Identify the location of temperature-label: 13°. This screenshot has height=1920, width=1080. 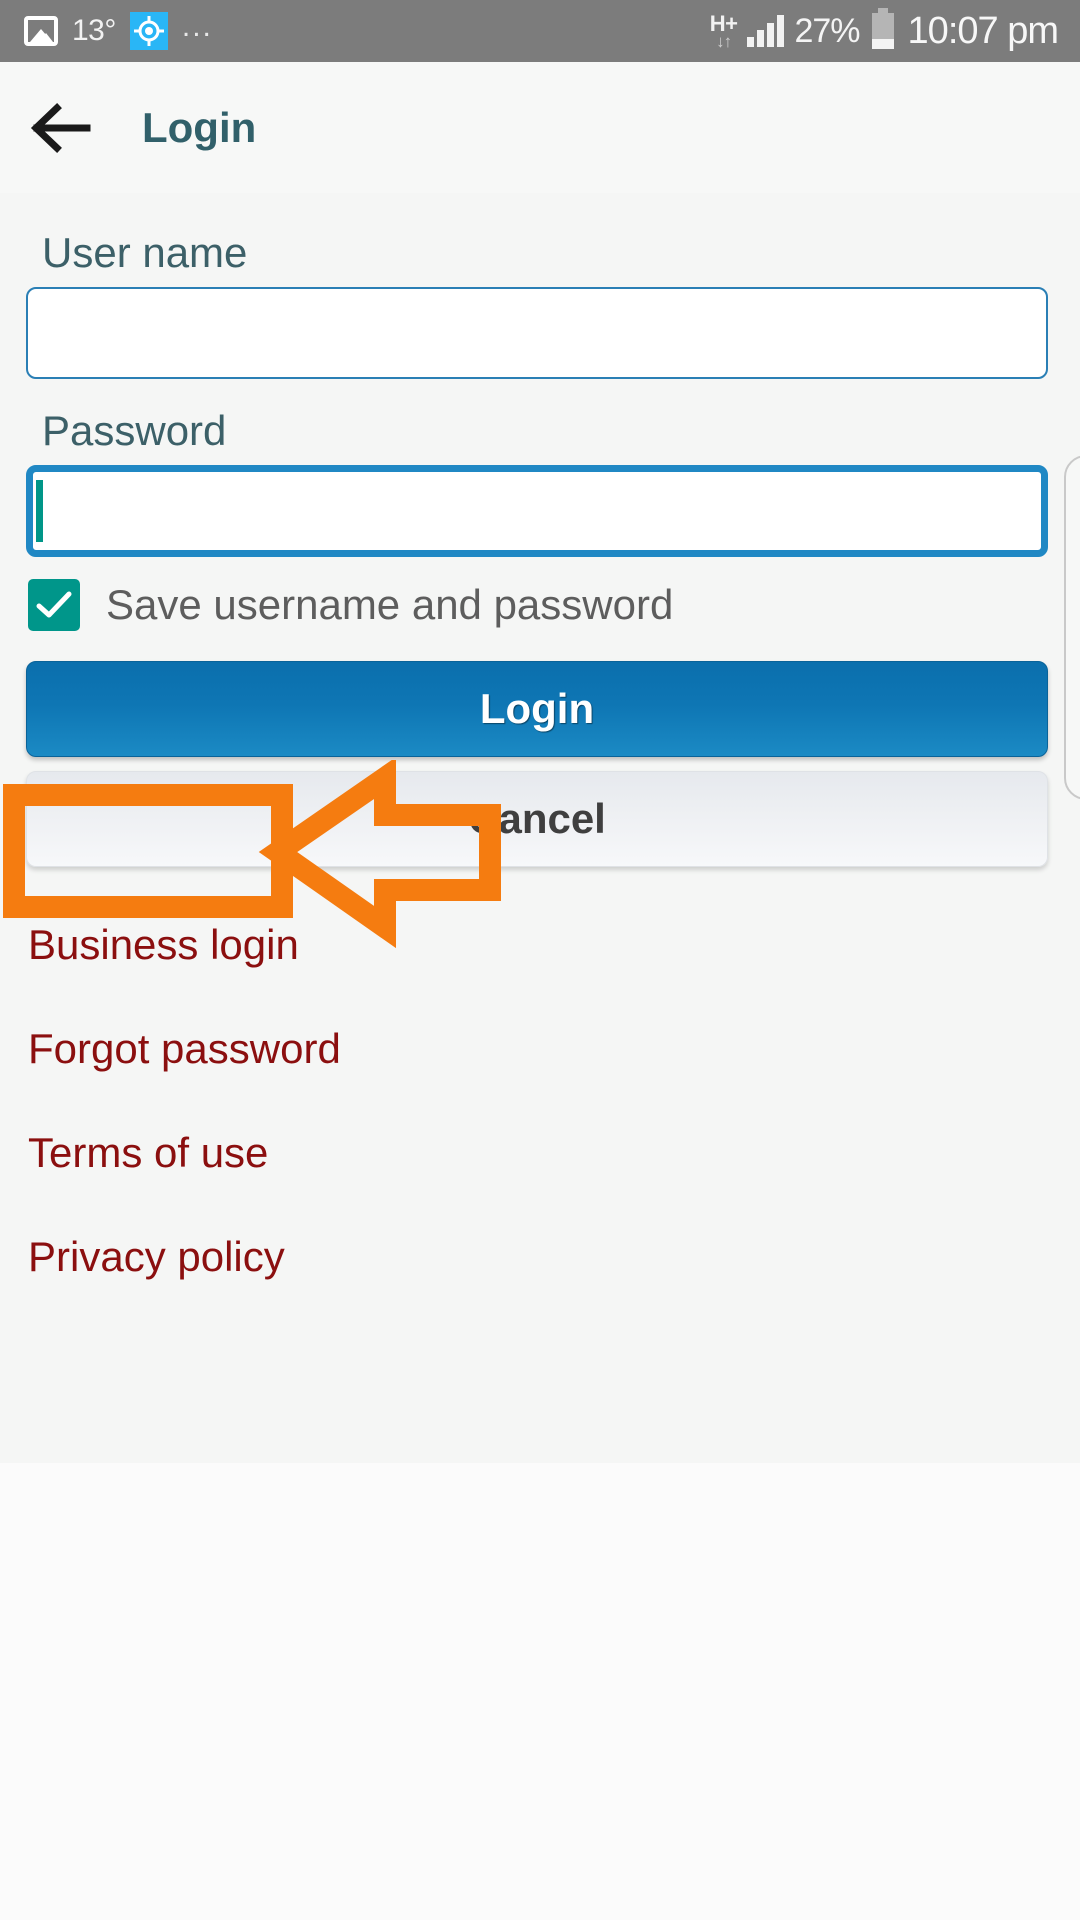
(94, 30).